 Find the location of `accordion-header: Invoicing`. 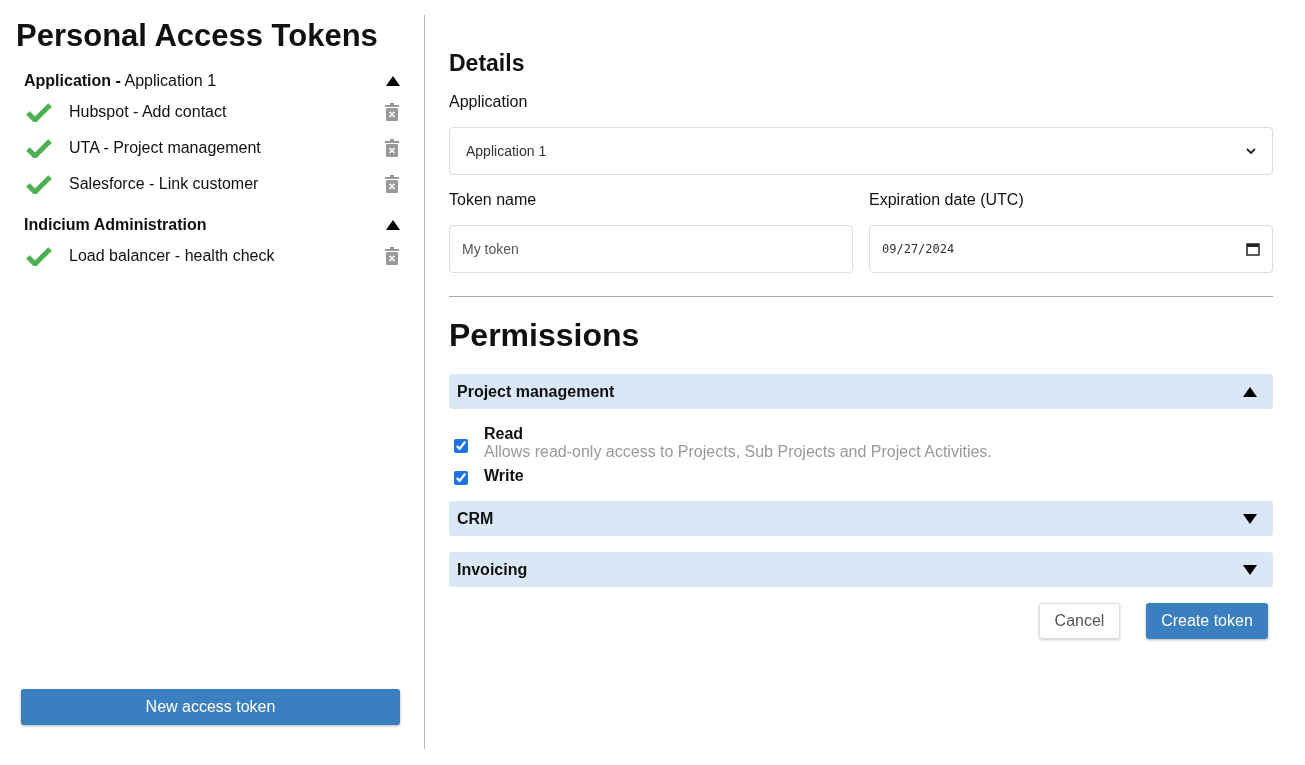

accordion-header: Invoicing is located at coordinates (861, 569).